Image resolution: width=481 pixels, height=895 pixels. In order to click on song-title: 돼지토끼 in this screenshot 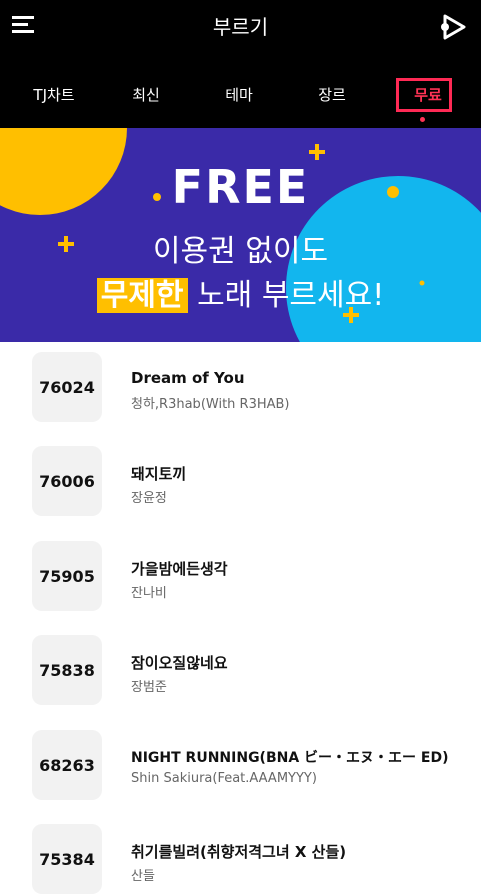, I will do `click(159, 474)`.